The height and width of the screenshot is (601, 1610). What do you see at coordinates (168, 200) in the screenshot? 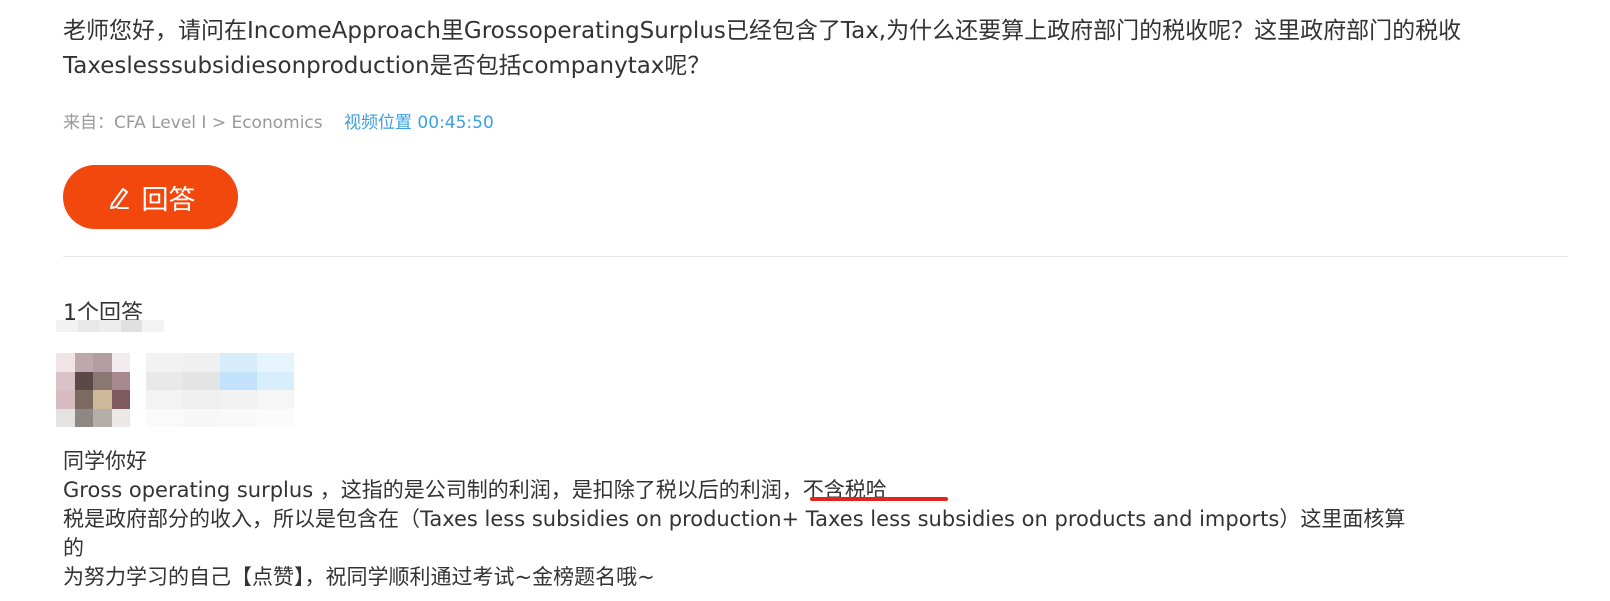
I see `answer-button-label: 回答` at bounding box center [168, 200].